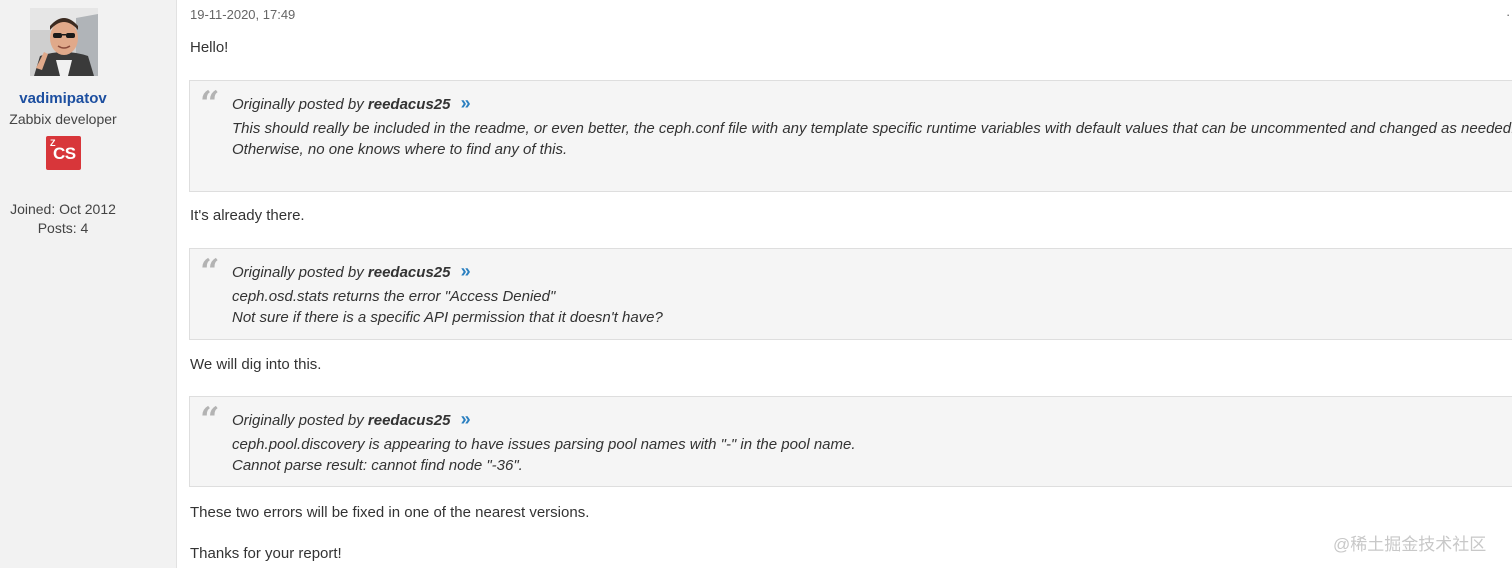  Describe the element at coordinates (63, 209) in the screenshot. I see `joined-date: Joined: Oct 2012` at that location.